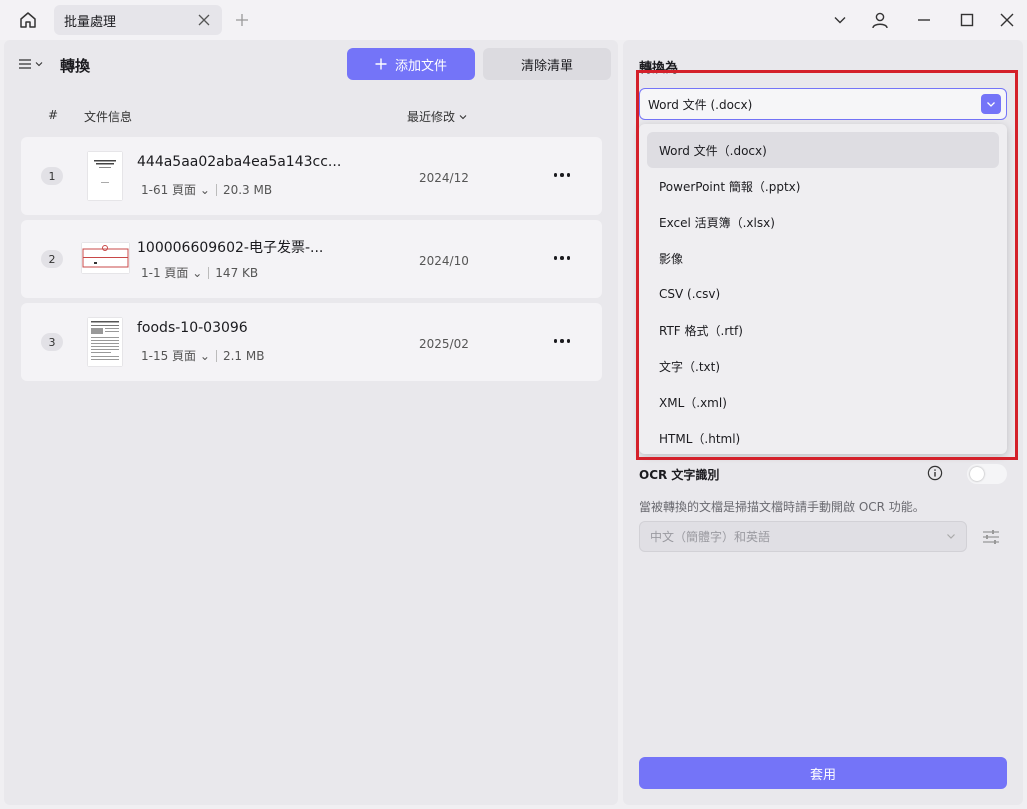 This screenshot has width=1027, height=809. I want to click on format-option-docx: Word 文件（.docx), so click(823, 150).